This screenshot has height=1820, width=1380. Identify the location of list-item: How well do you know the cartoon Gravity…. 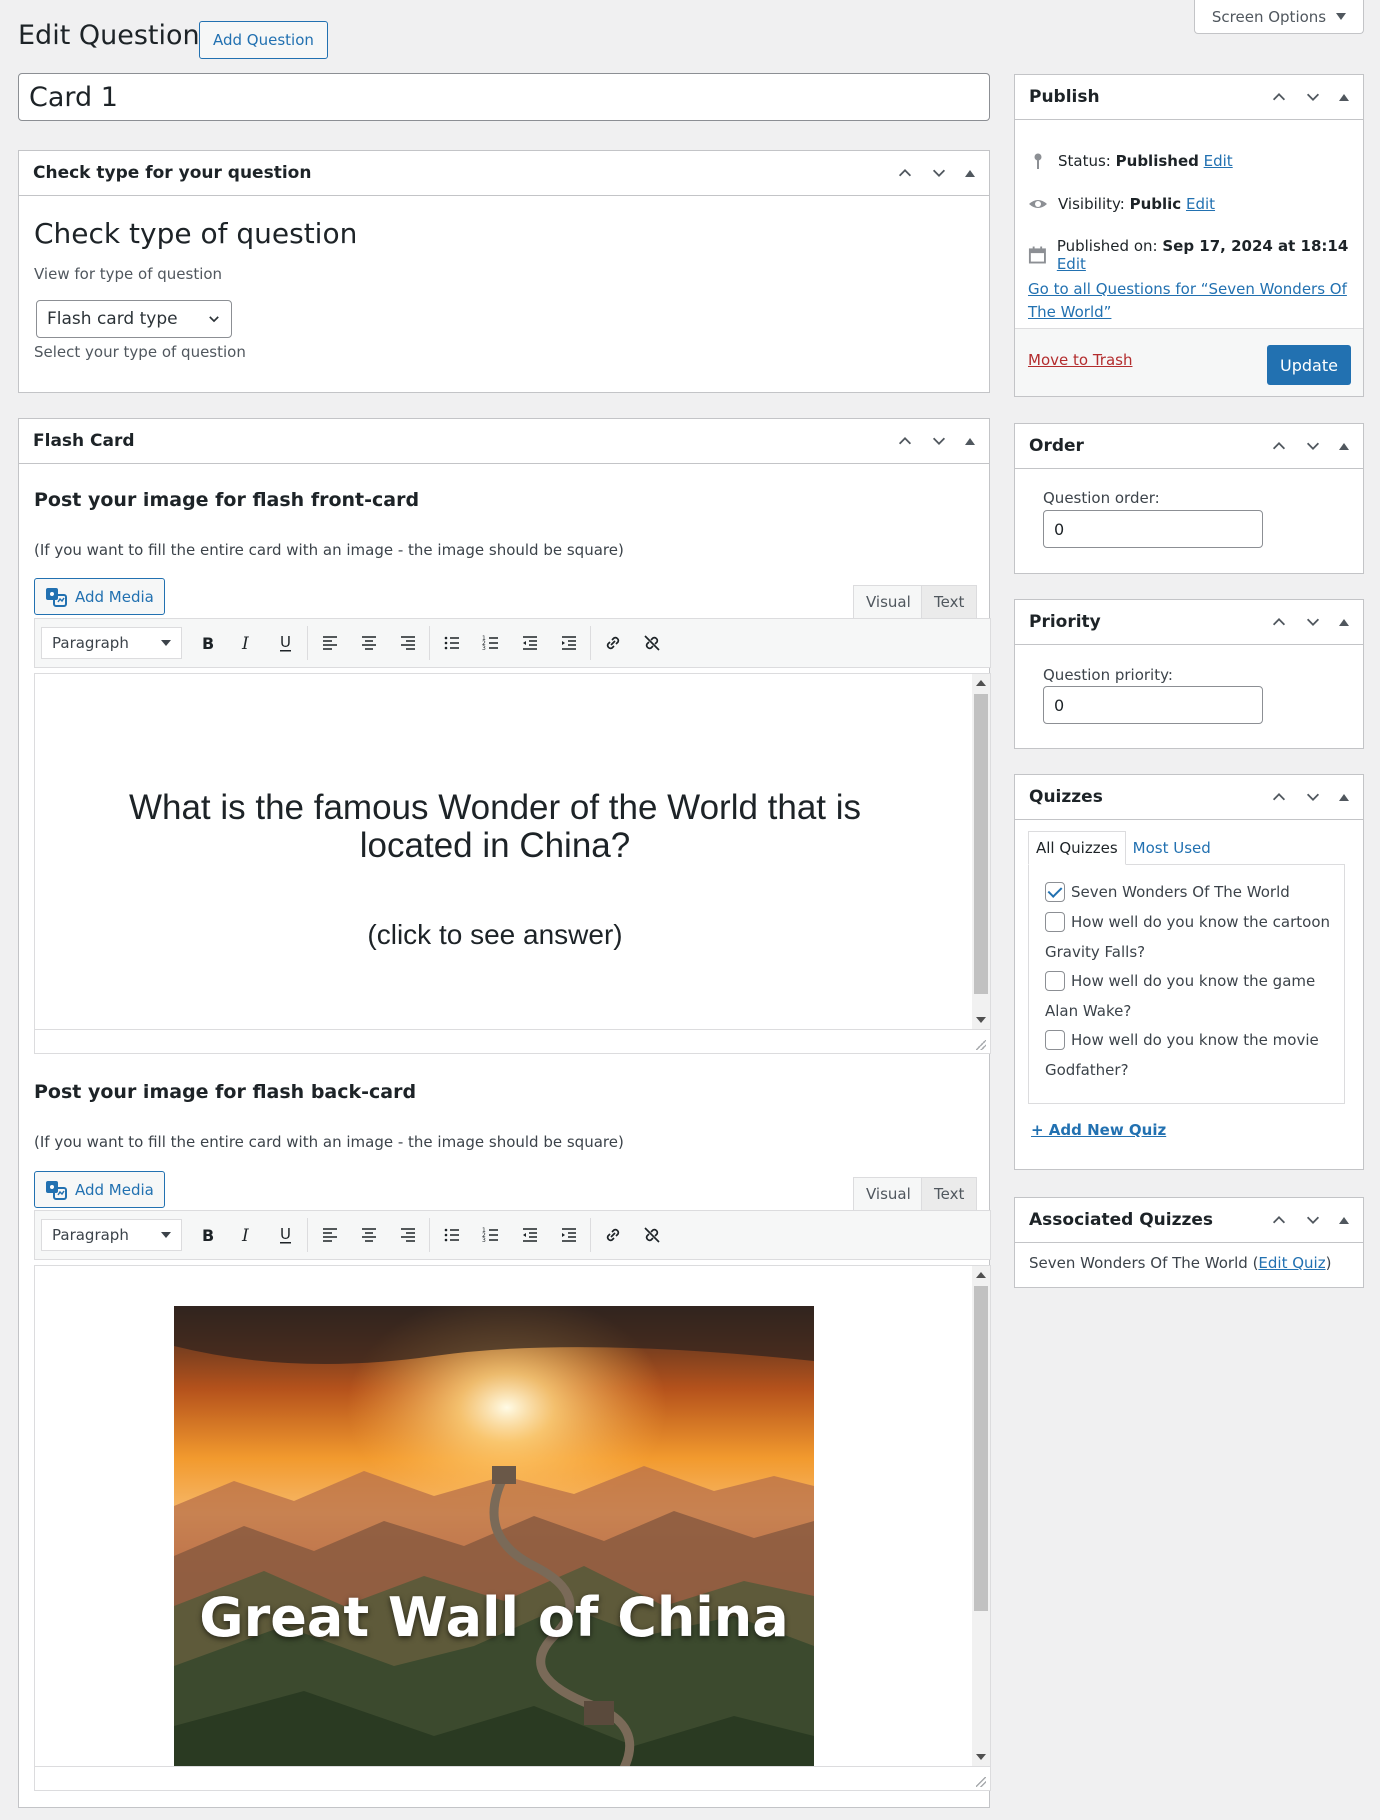
(1190, 937).